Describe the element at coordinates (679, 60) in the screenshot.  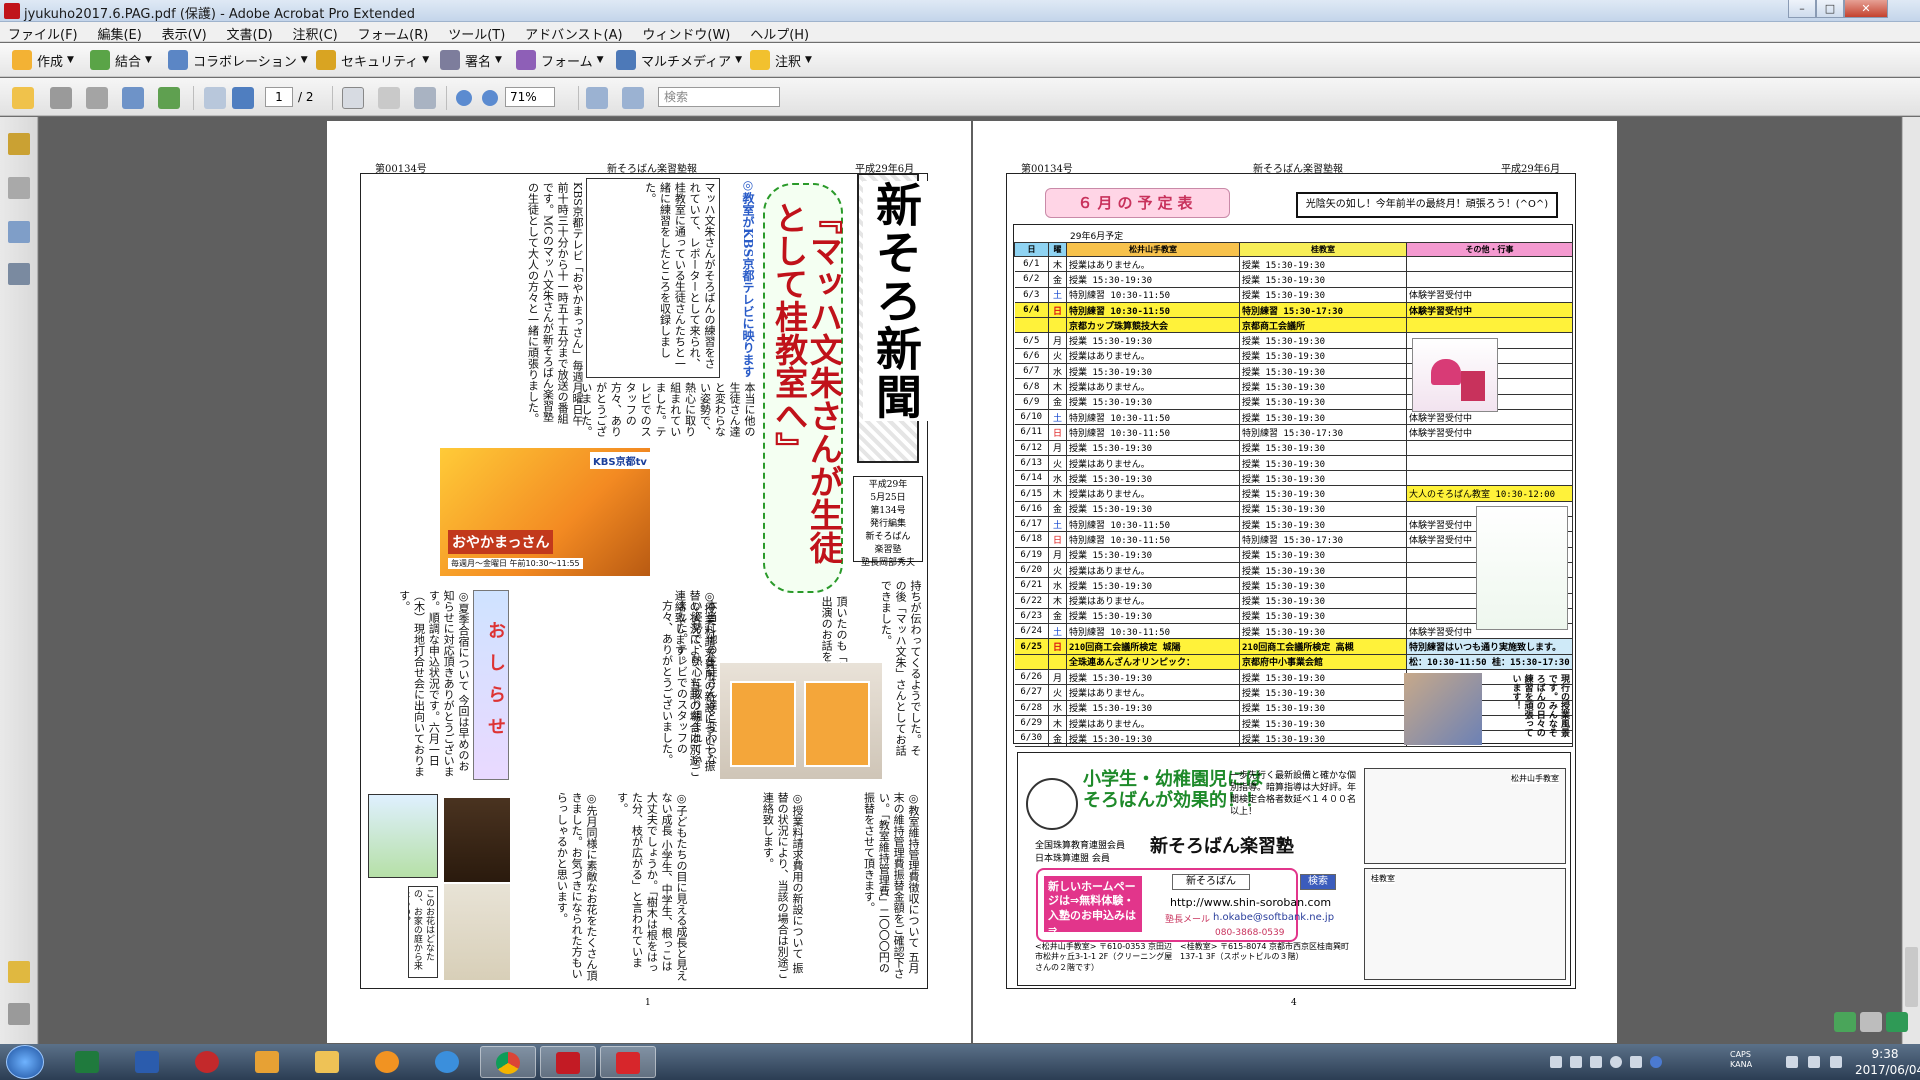
I see `multimedia-button: マルチメディア ▼` at that location.